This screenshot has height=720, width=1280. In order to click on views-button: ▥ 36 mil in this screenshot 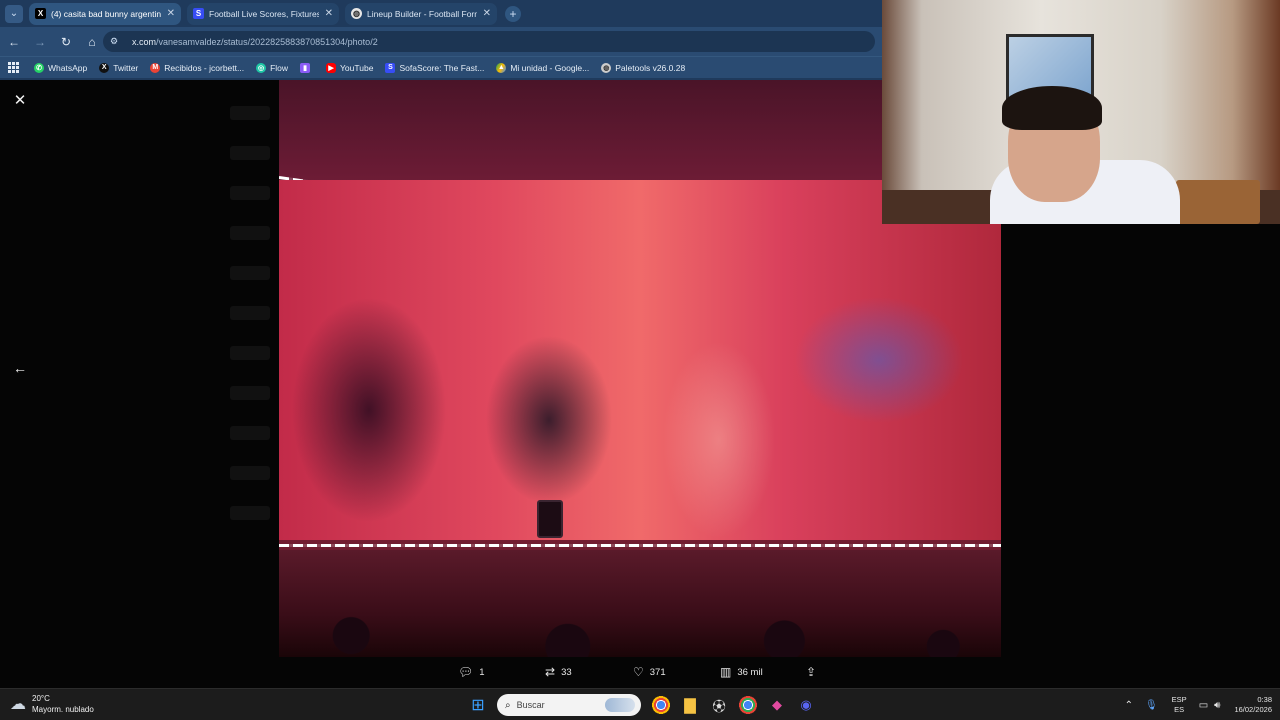, I will do `click(741, 672)`.